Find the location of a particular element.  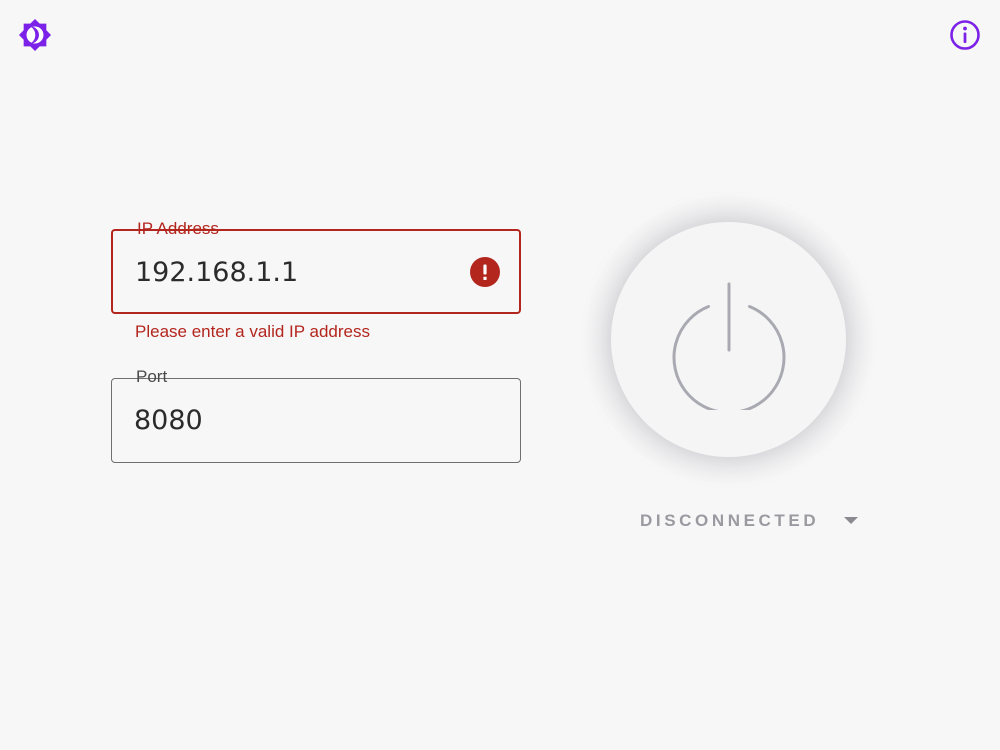

port-field: Port is located at coordinates (316, 415).